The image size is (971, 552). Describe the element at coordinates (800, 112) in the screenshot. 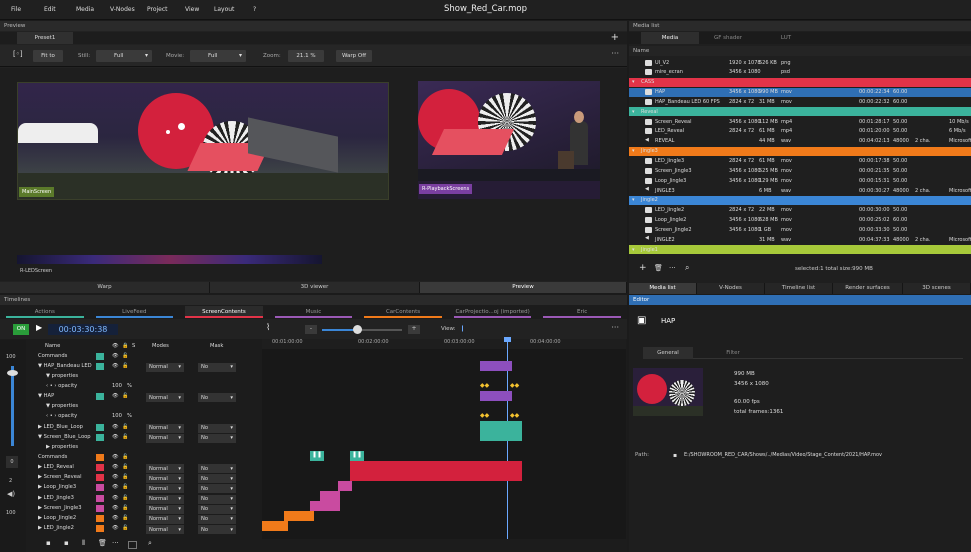

I see `media-group-row: ▾ Reveal` at that location.